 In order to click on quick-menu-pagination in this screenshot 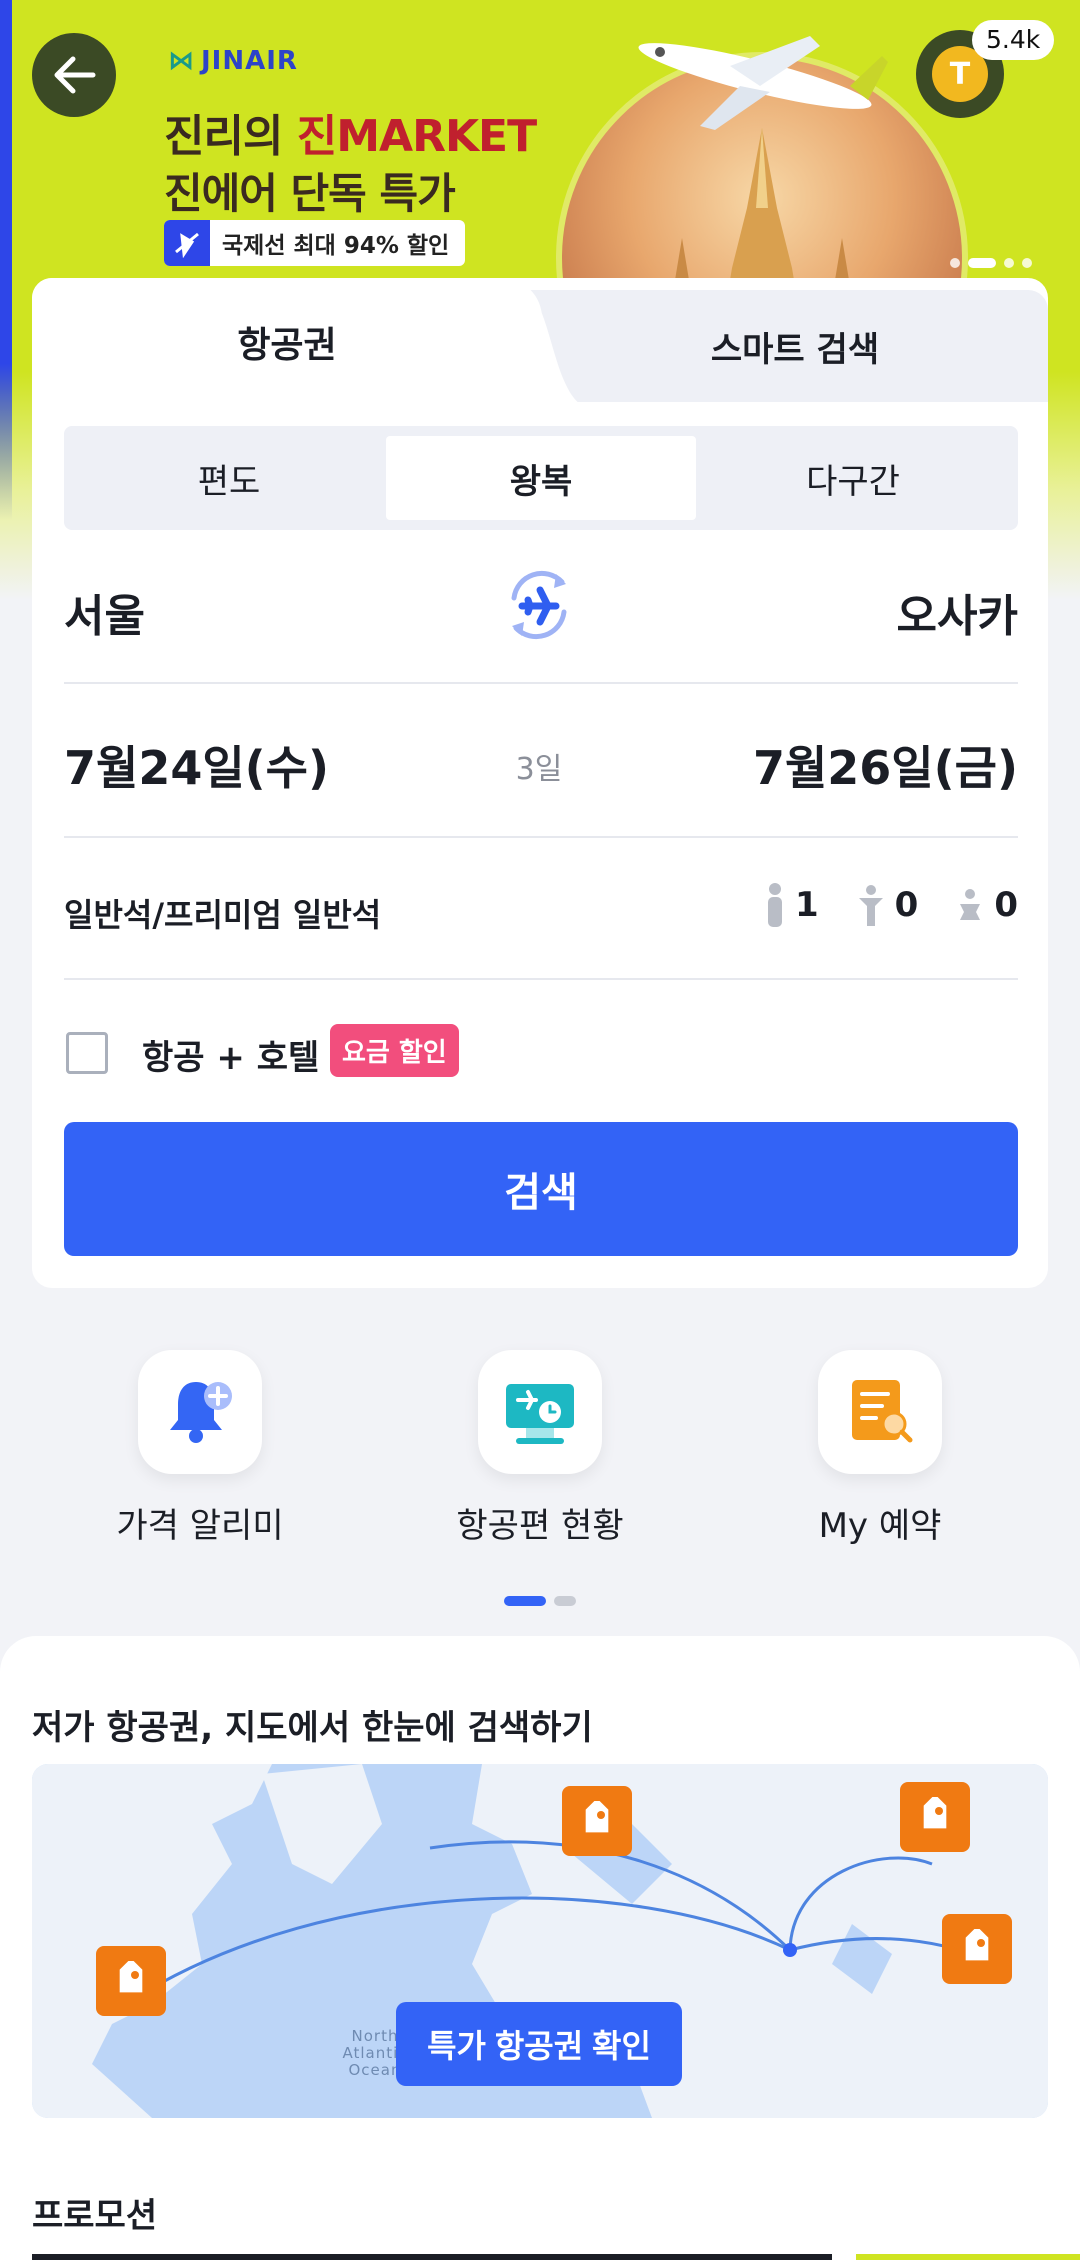, I will do `click(540, 1601)`.